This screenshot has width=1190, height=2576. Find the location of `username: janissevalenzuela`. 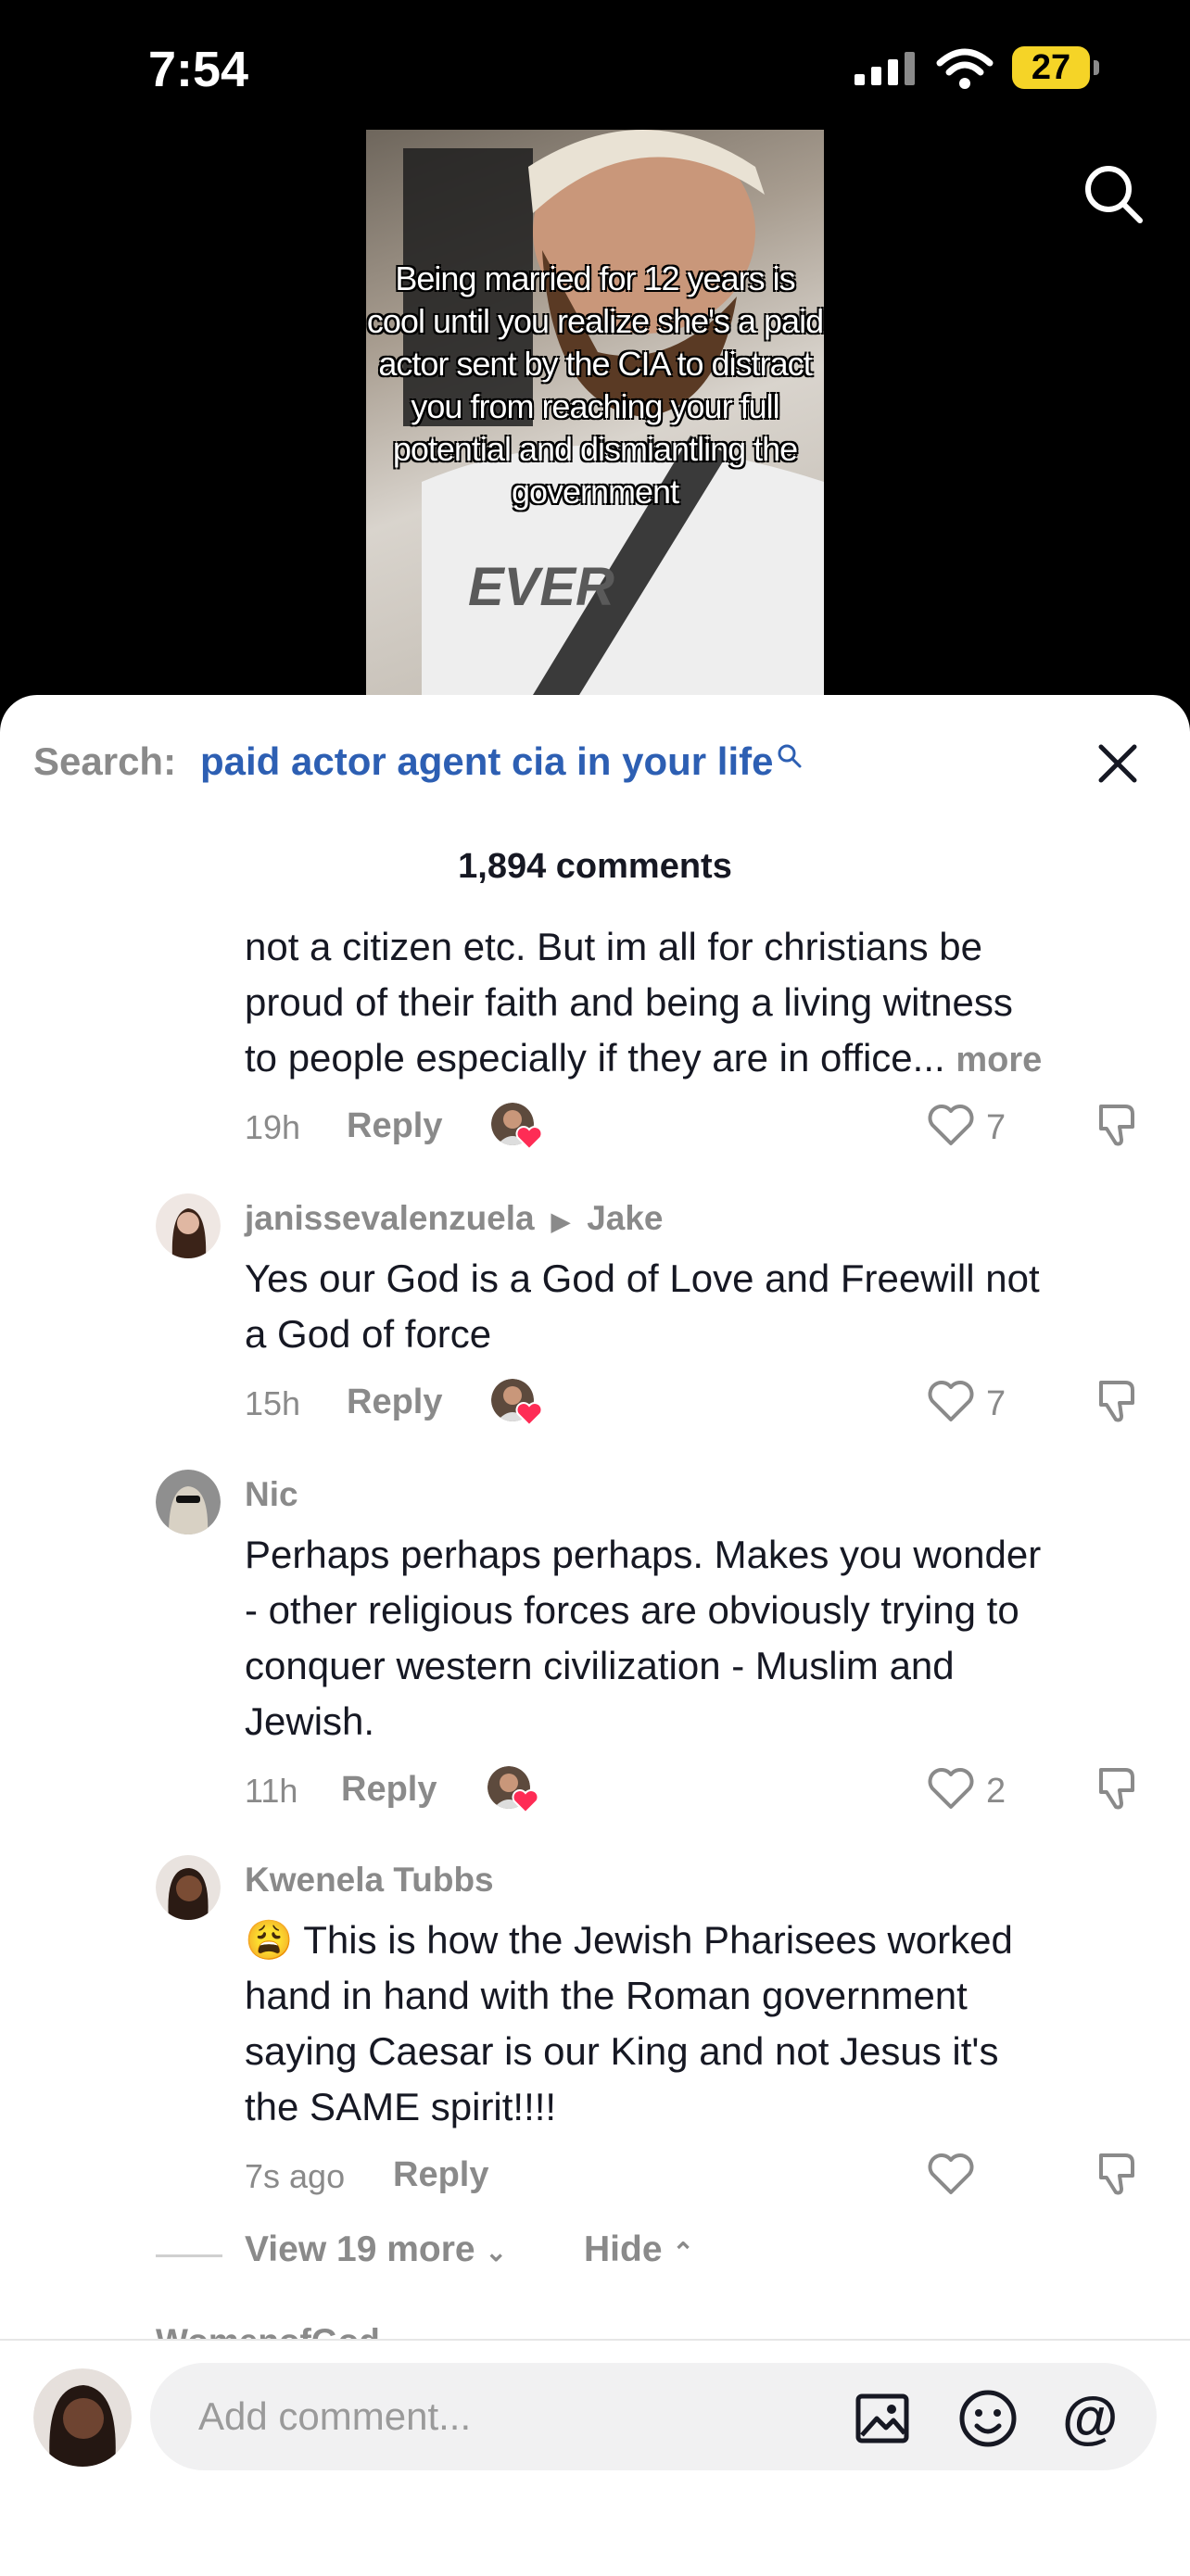

username: janissevalenzuela is located at coordinates (390, 1218).